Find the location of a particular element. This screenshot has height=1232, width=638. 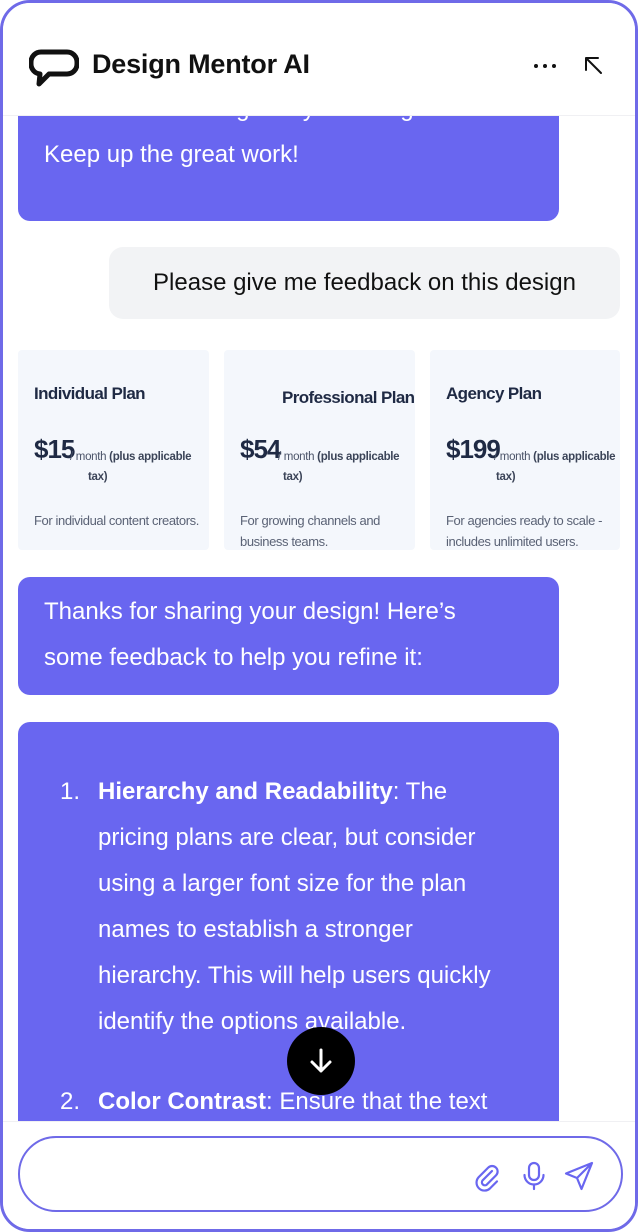

list-text-line: : The is located at coordinates (420, 791).